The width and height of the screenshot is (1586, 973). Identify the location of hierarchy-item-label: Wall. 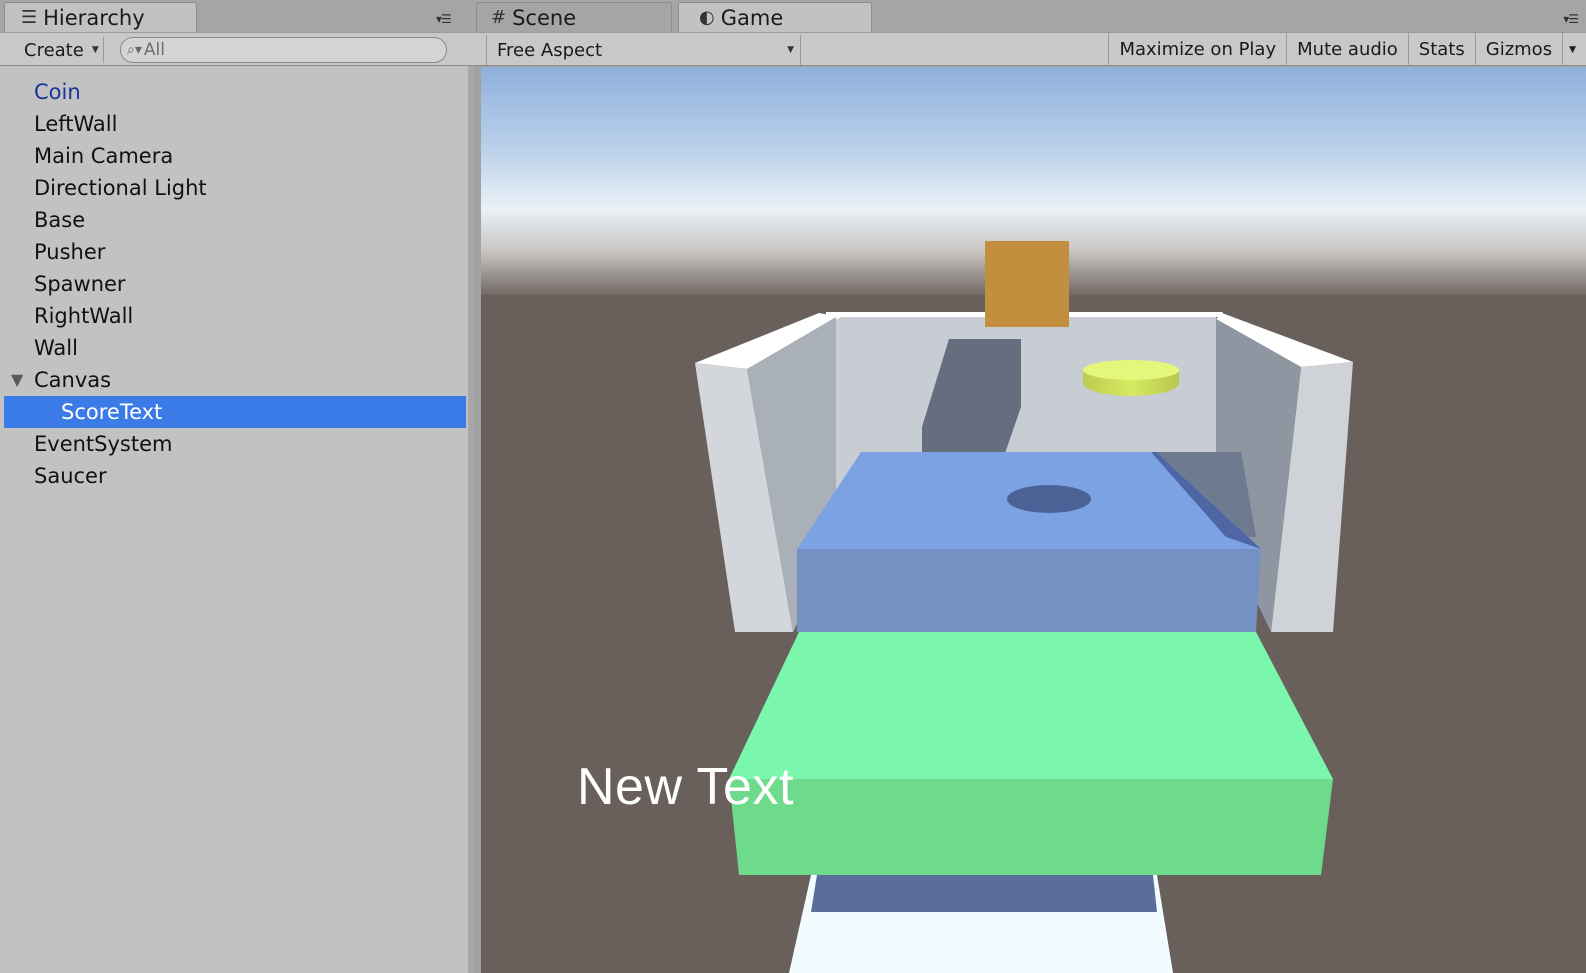
(56, 348).